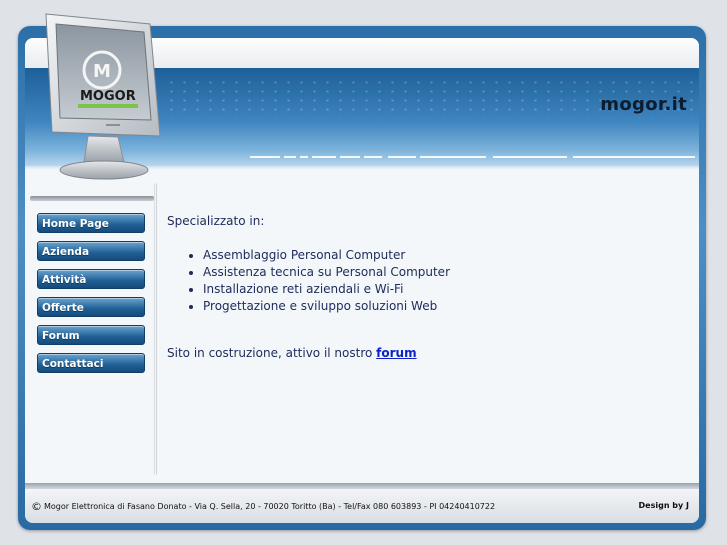 This screenshot has height=545, width=727. I want to click on design-credit: Design by J, so click(663, 505).